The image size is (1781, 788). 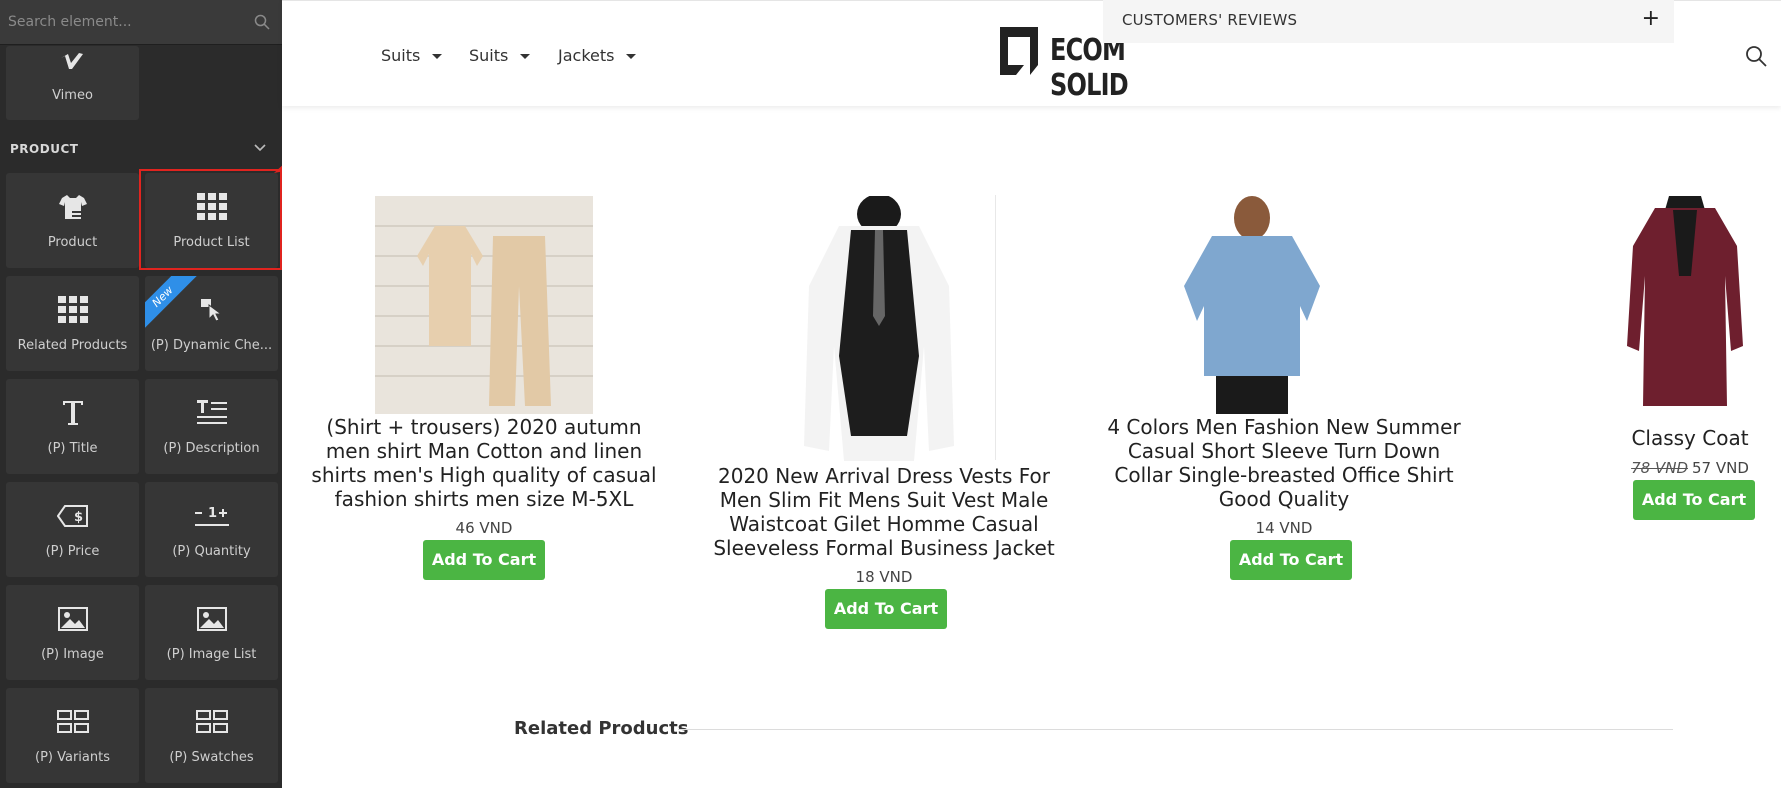 I want to click on nav-item-jackets: Jackets, so click(x=597, y=55).